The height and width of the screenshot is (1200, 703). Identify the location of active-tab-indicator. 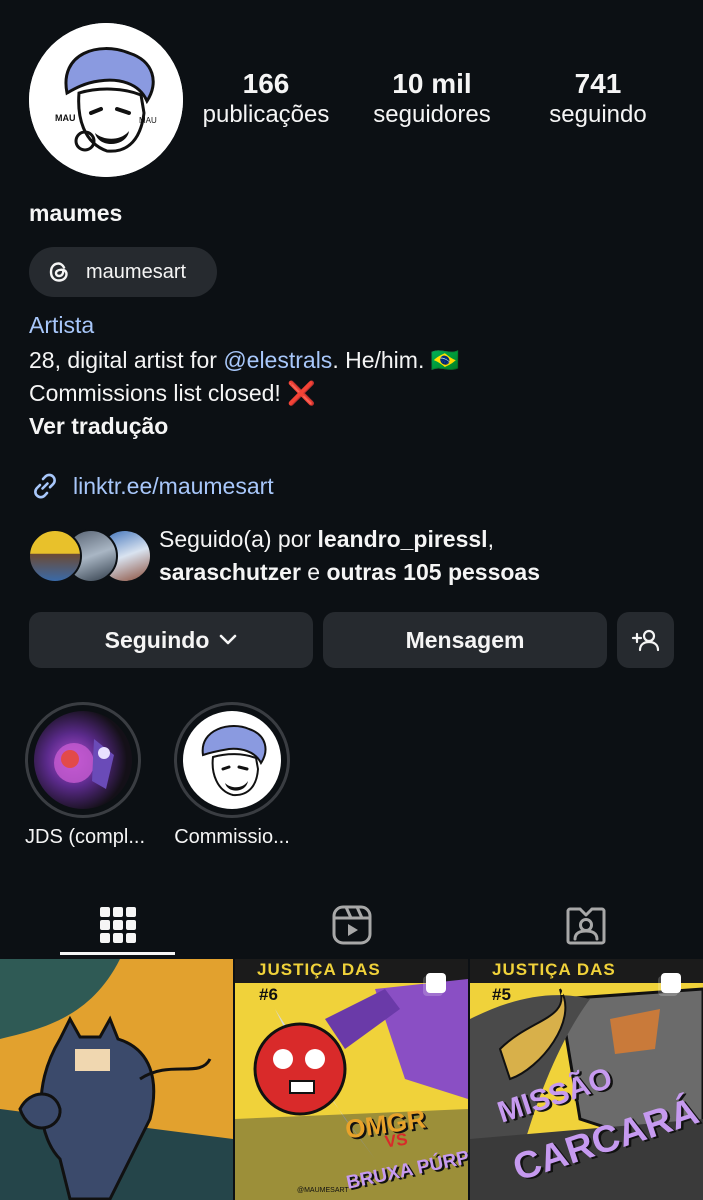
(117, 953).